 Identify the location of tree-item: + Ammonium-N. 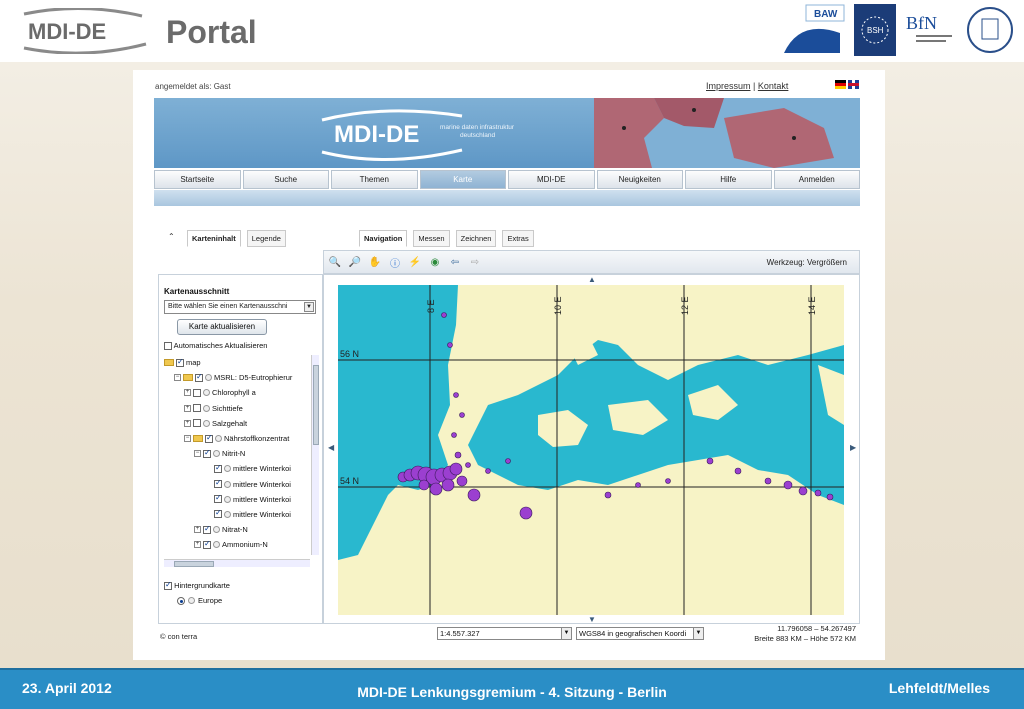
(237, 544).